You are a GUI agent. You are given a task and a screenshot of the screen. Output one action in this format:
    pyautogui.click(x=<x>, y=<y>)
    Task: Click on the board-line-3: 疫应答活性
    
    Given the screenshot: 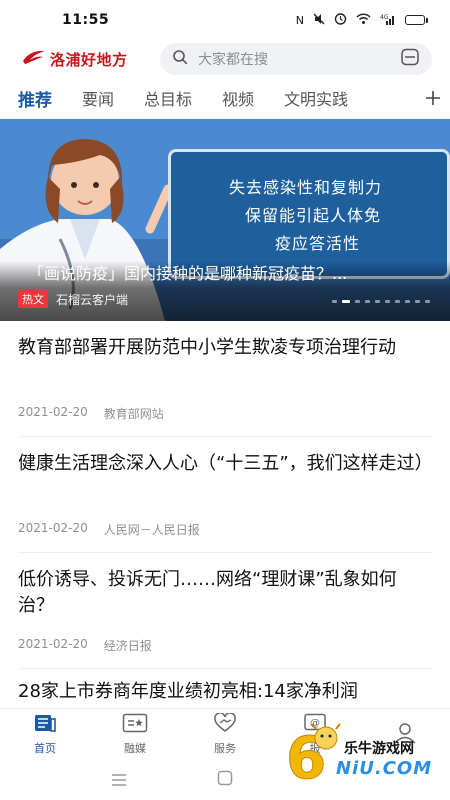 What is the action you would take?
    pyautogui.click(x=318, y=243)
    